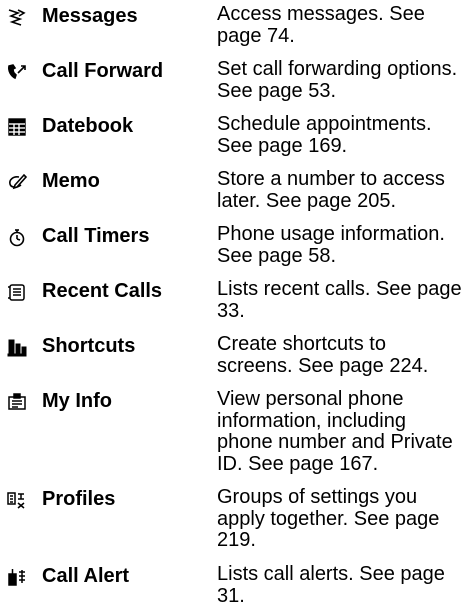 This screenshot has height=616, width=470. Describe the element at coordinates (17, 347) in the screenshot. I see `shortcuts-icon` at that location.